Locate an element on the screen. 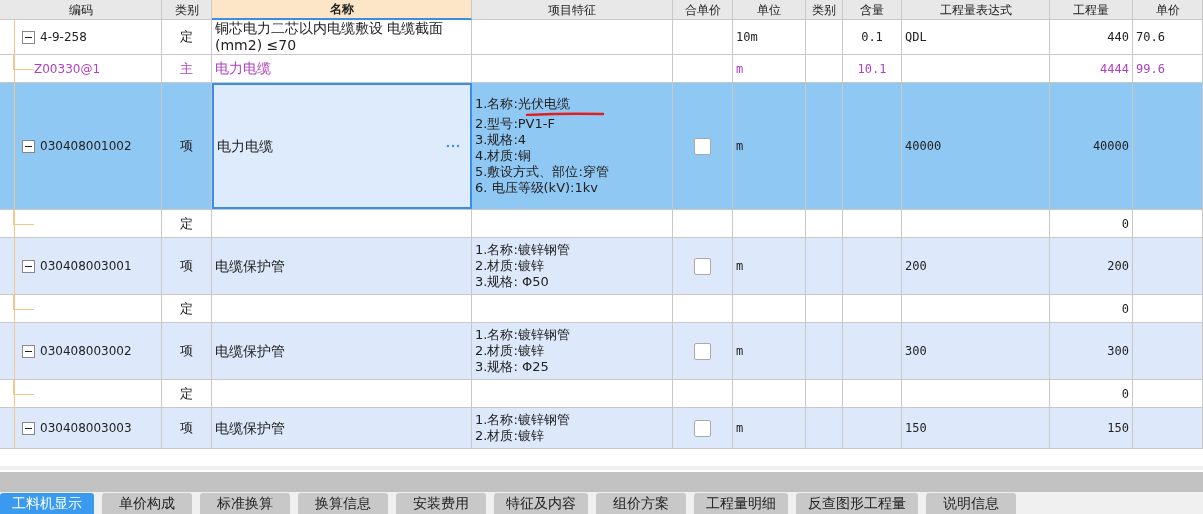  code-text: 4-9-258 is located at coordinates (63, 37).